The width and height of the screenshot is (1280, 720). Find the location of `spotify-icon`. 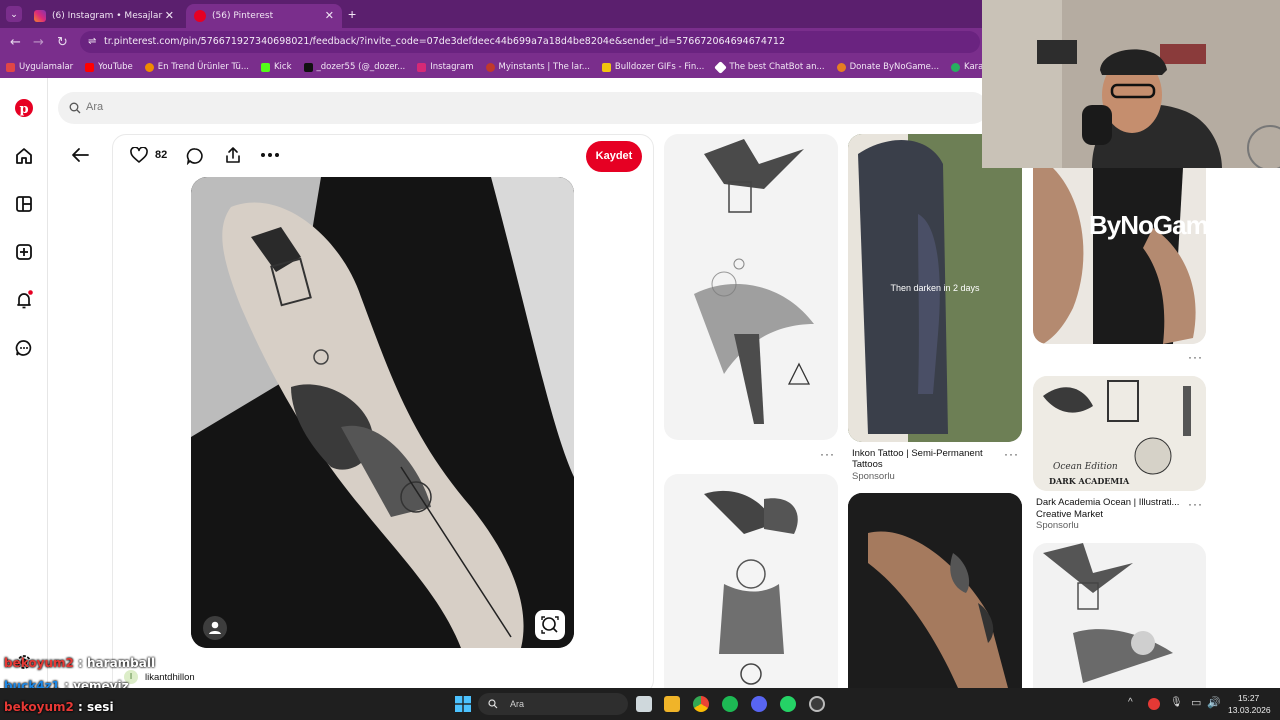

spotify-icon is located at coordinates (730, 704).